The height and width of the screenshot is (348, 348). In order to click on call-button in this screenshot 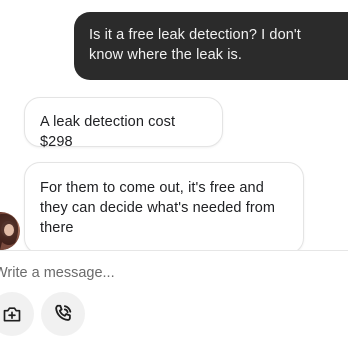, I will do `click(63, 314)`.